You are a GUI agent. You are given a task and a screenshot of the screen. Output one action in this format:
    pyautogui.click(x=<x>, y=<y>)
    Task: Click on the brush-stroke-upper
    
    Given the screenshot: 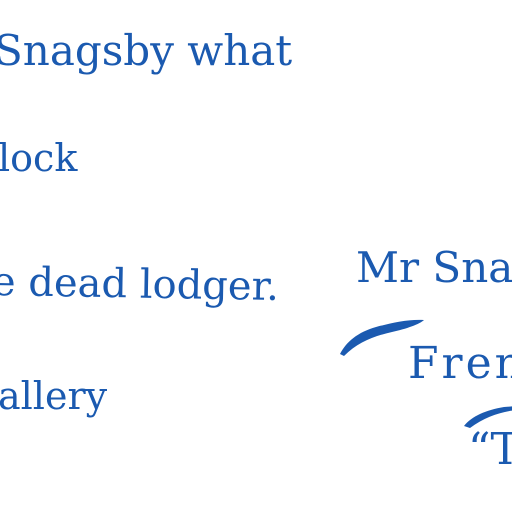 What is the action you would take?
    pyautogui.click(x=382, y=337)
    